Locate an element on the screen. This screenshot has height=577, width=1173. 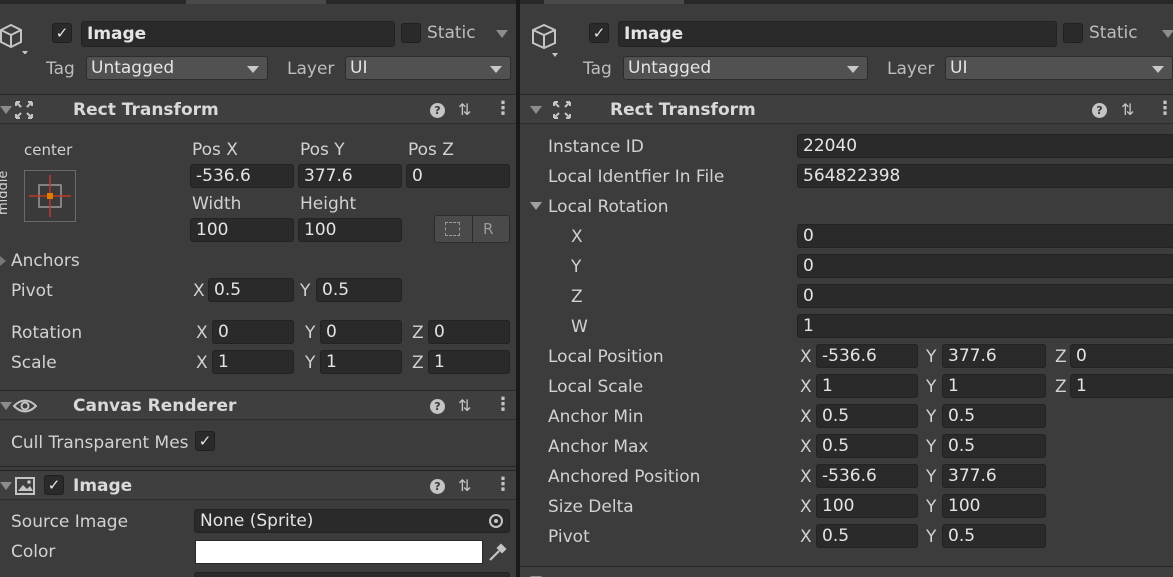
anchored-position-y-field: 377.6 is located at coordinates (994, 476).